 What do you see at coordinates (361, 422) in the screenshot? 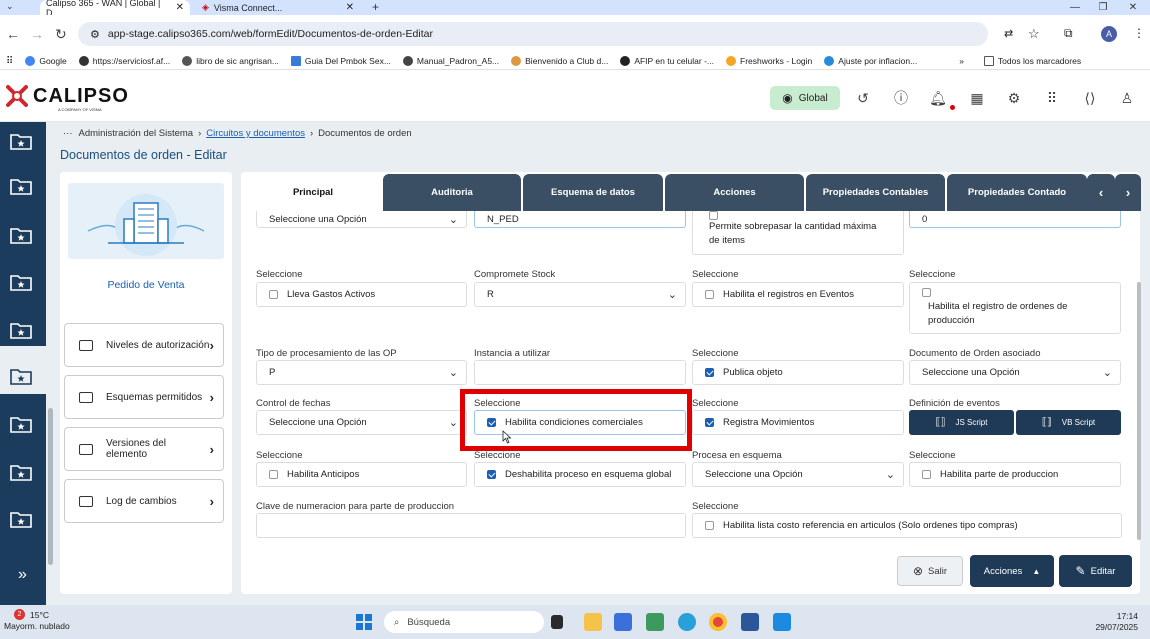
I see `select-control-fechas: Seleccione una Opción ⌄` at bounding box center [361, 422].